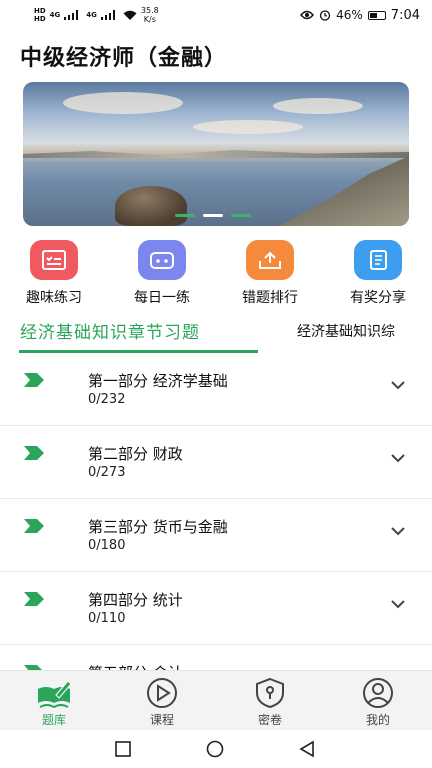  Describe the element at coordinates (216, 700) in the screenshot. I see `bottom-navigation: 题库 课程 密卷 我的` at that location.